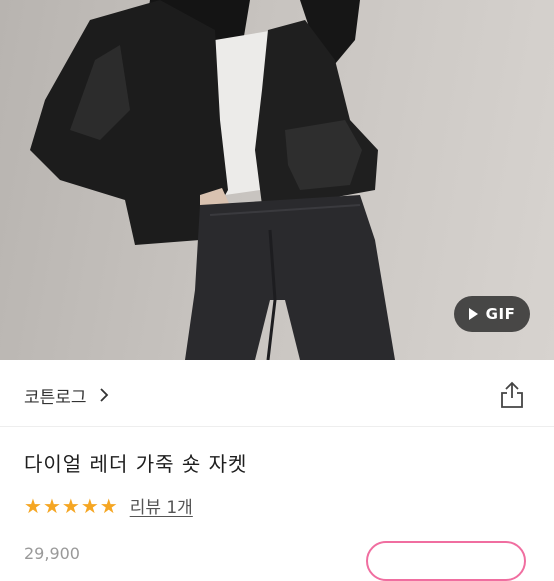  I want to click on rating-stars: ★ ★ ★ ★ ★, so click(71, 506).